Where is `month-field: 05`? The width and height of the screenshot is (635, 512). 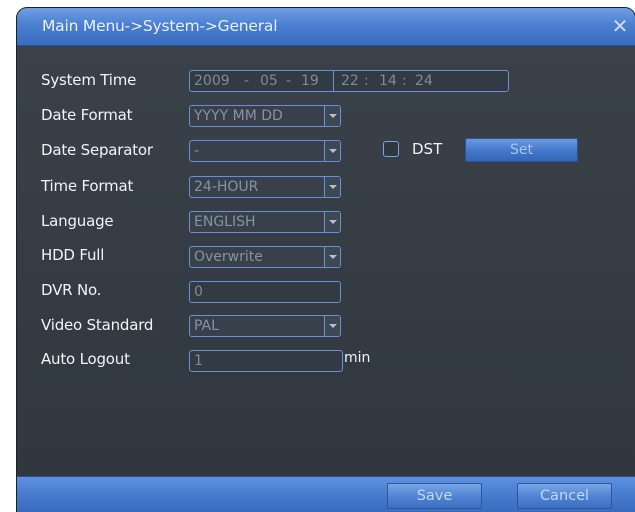 month-field: 05 is located at coordinates (269, 81).